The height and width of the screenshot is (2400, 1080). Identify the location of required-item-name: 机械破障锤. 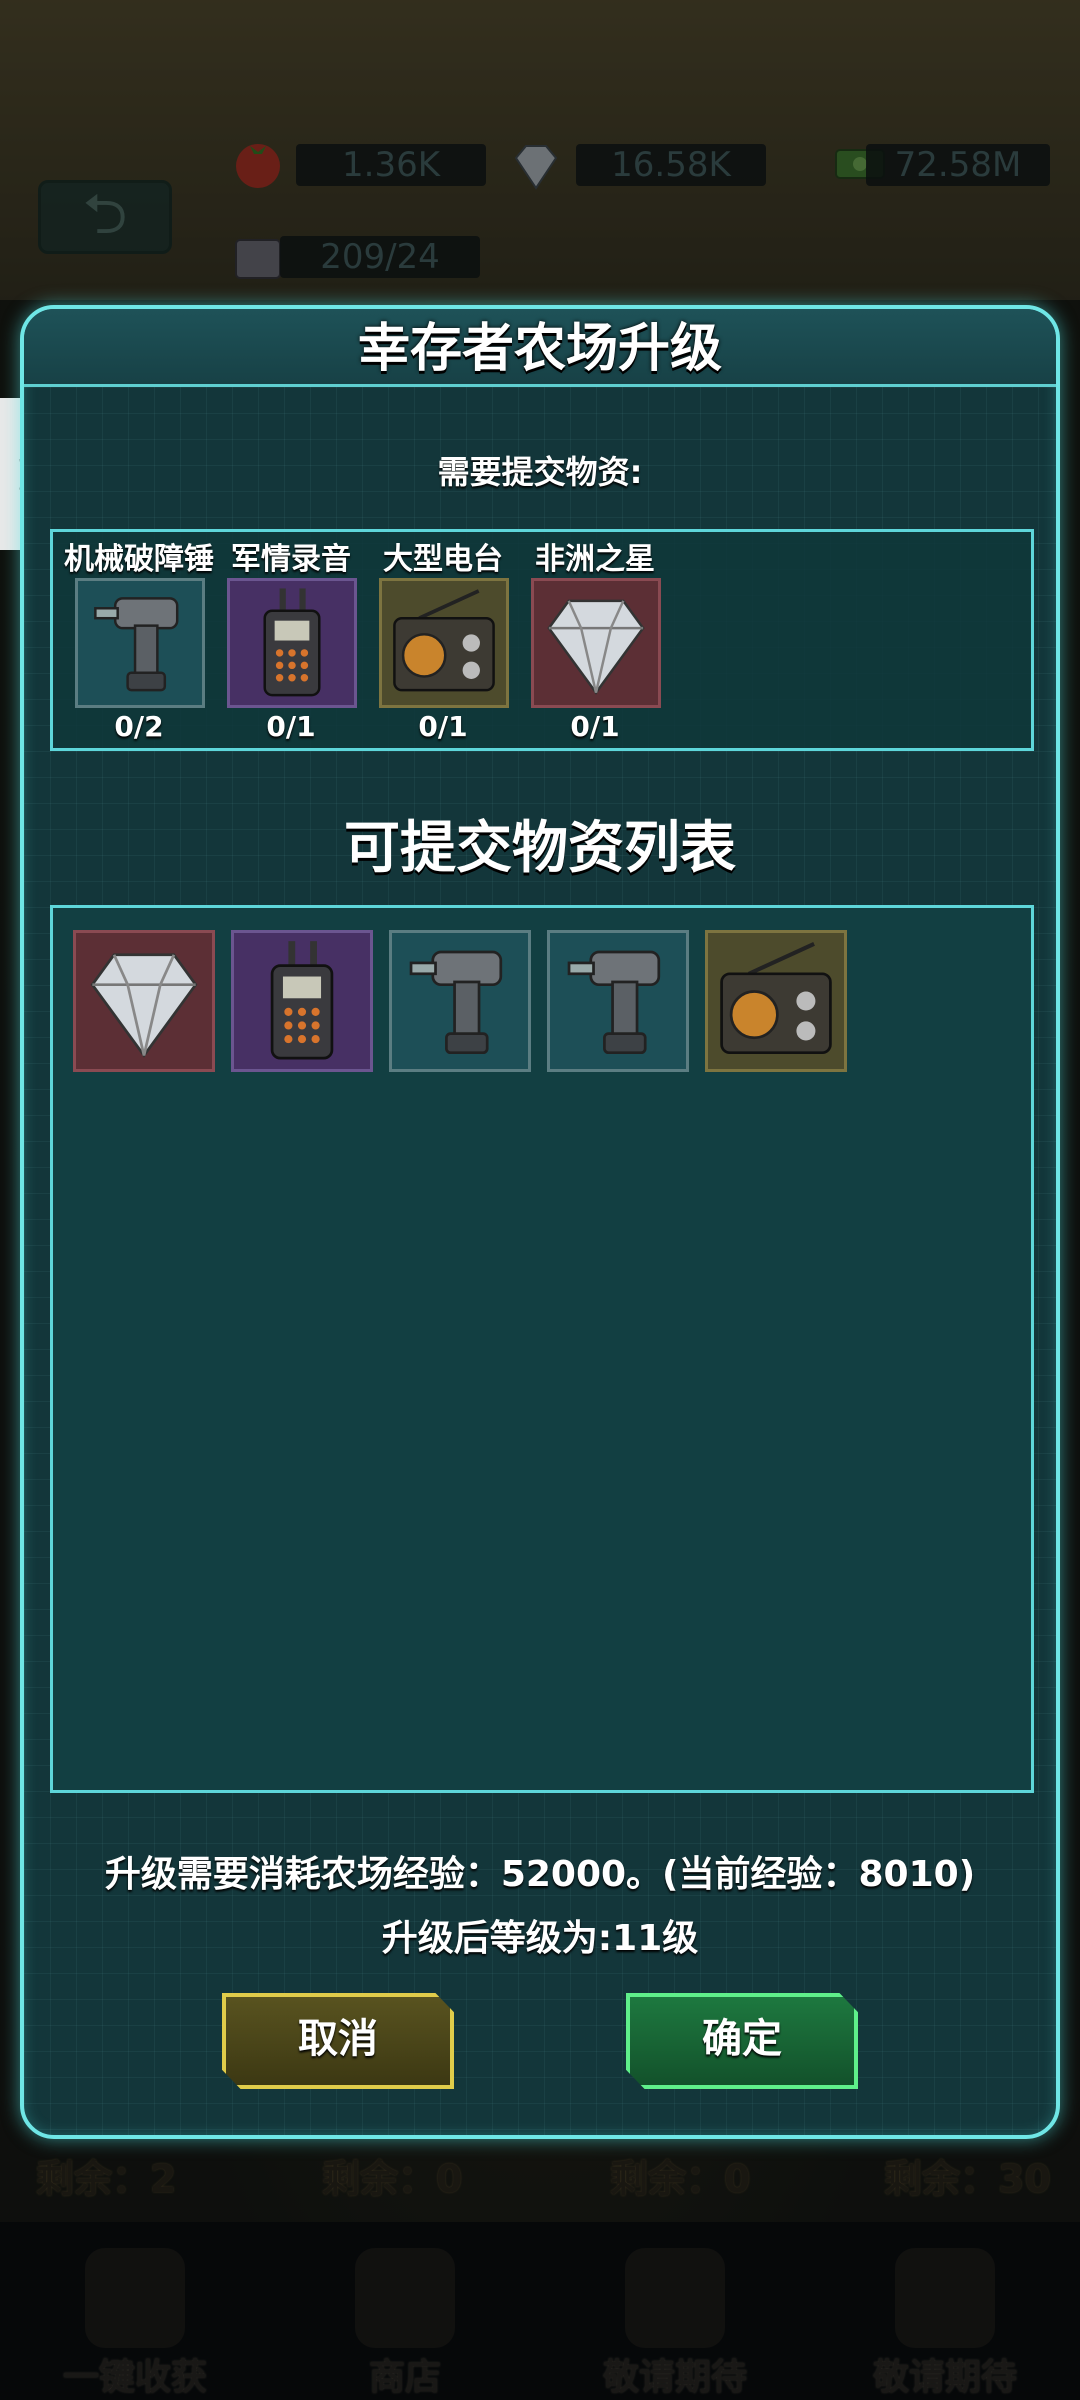
(139, 559).